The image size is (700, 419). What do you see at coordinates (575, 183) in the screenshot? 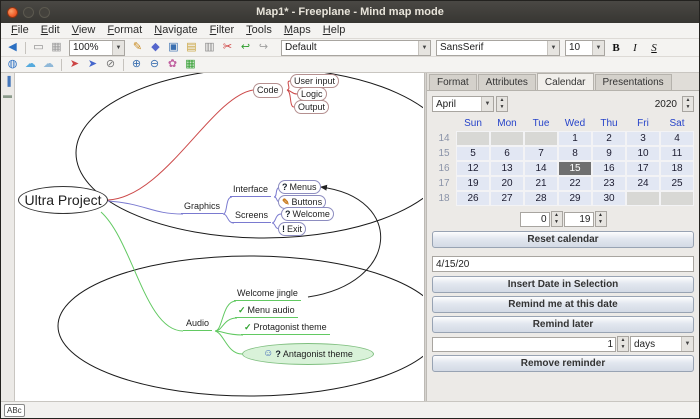
I see `calendar-day-22: 22` at bounding box center [575, 183].